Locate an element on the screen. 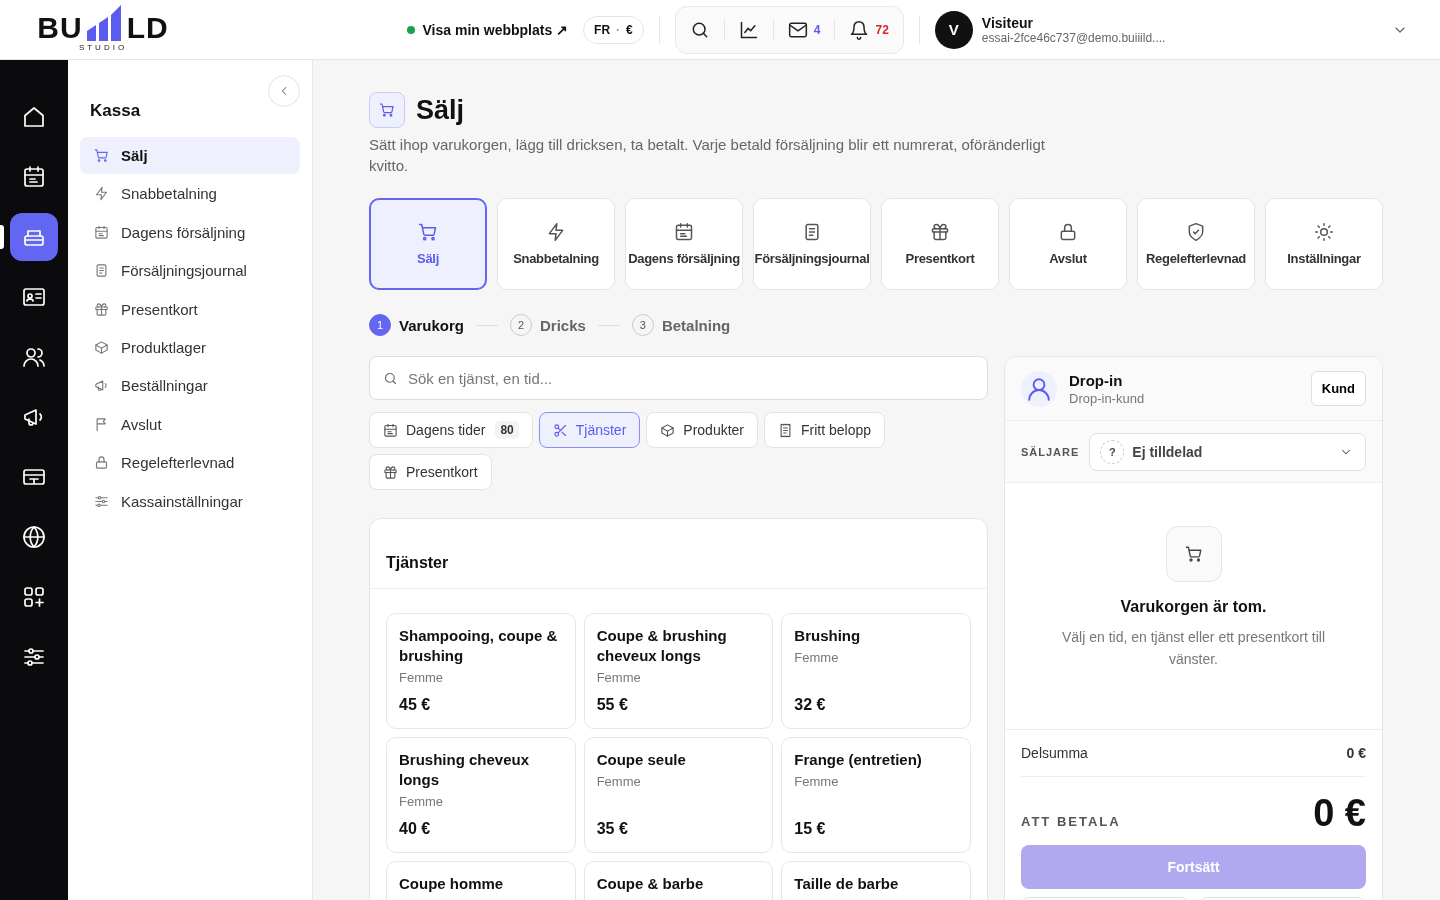  service-name: Coupe & brushing cheveux longs is located at coordinates (662, 646).